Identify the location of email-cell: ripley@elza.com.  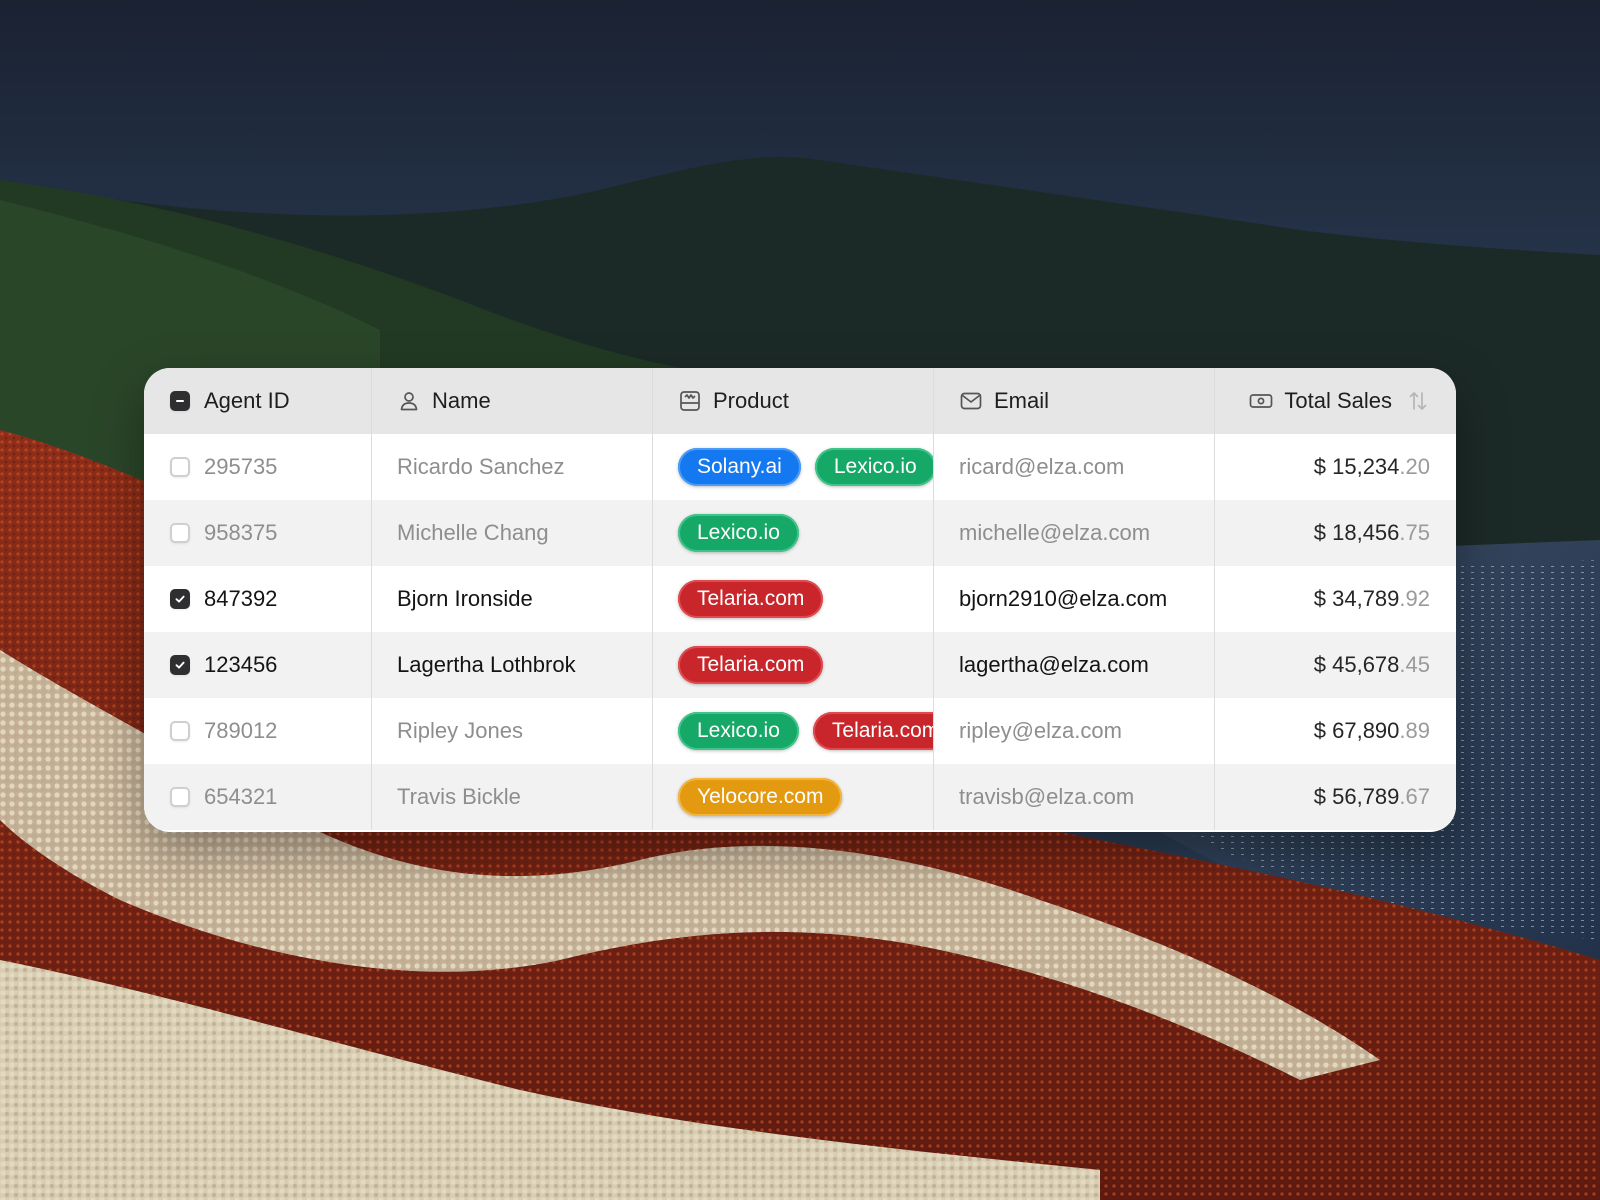
(1074, 731).